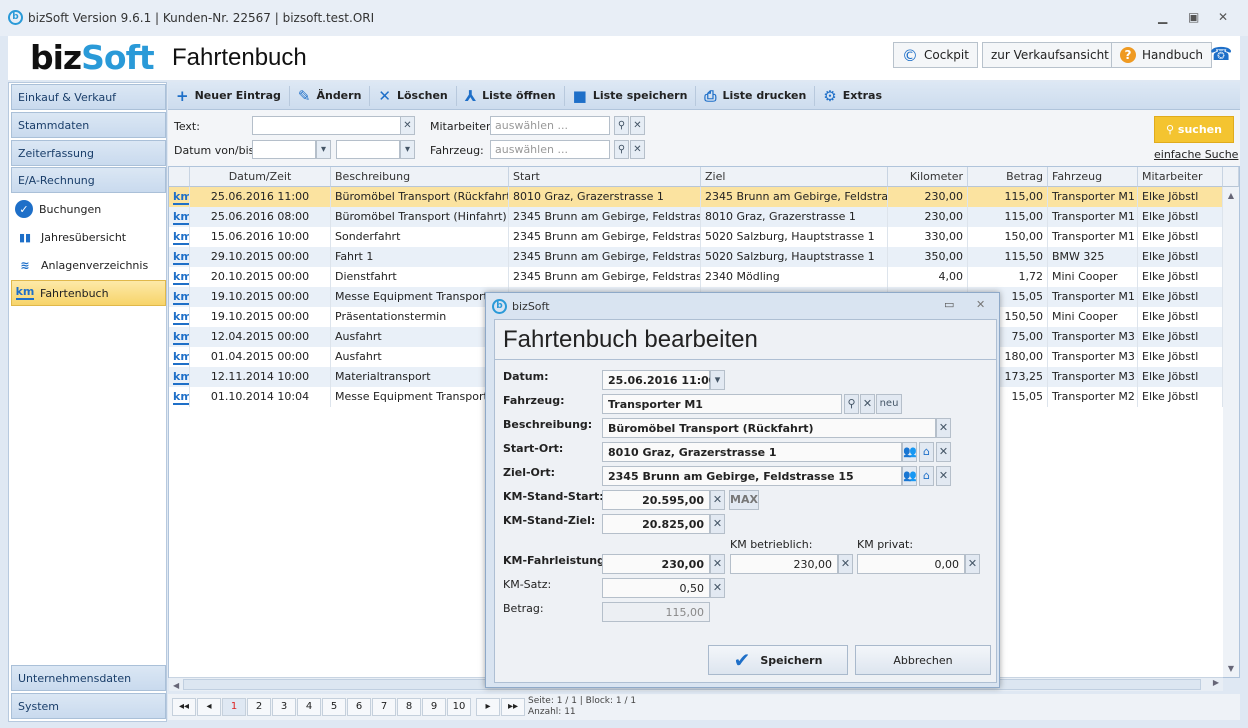 This screenshot has width=1248, height=728. I want to click on delete-button: ✕ Löschen, so click(413, 95).